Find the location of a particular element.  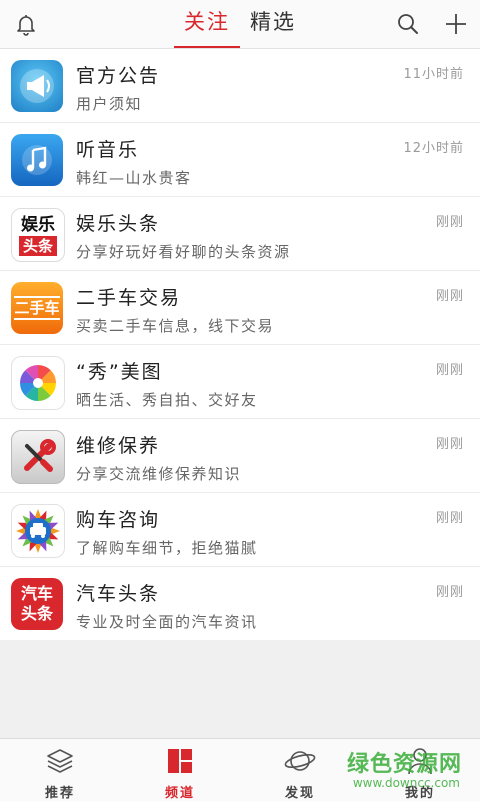

item-time: 11小时前 is located at coordinates (433, 74).